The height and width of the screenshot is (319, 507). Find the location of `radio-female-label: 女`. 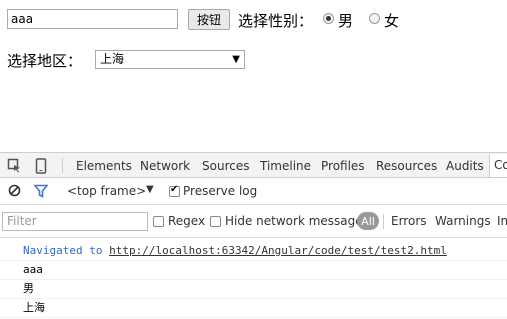

radio-female-label: 女 is located at coordinates (391, 20).